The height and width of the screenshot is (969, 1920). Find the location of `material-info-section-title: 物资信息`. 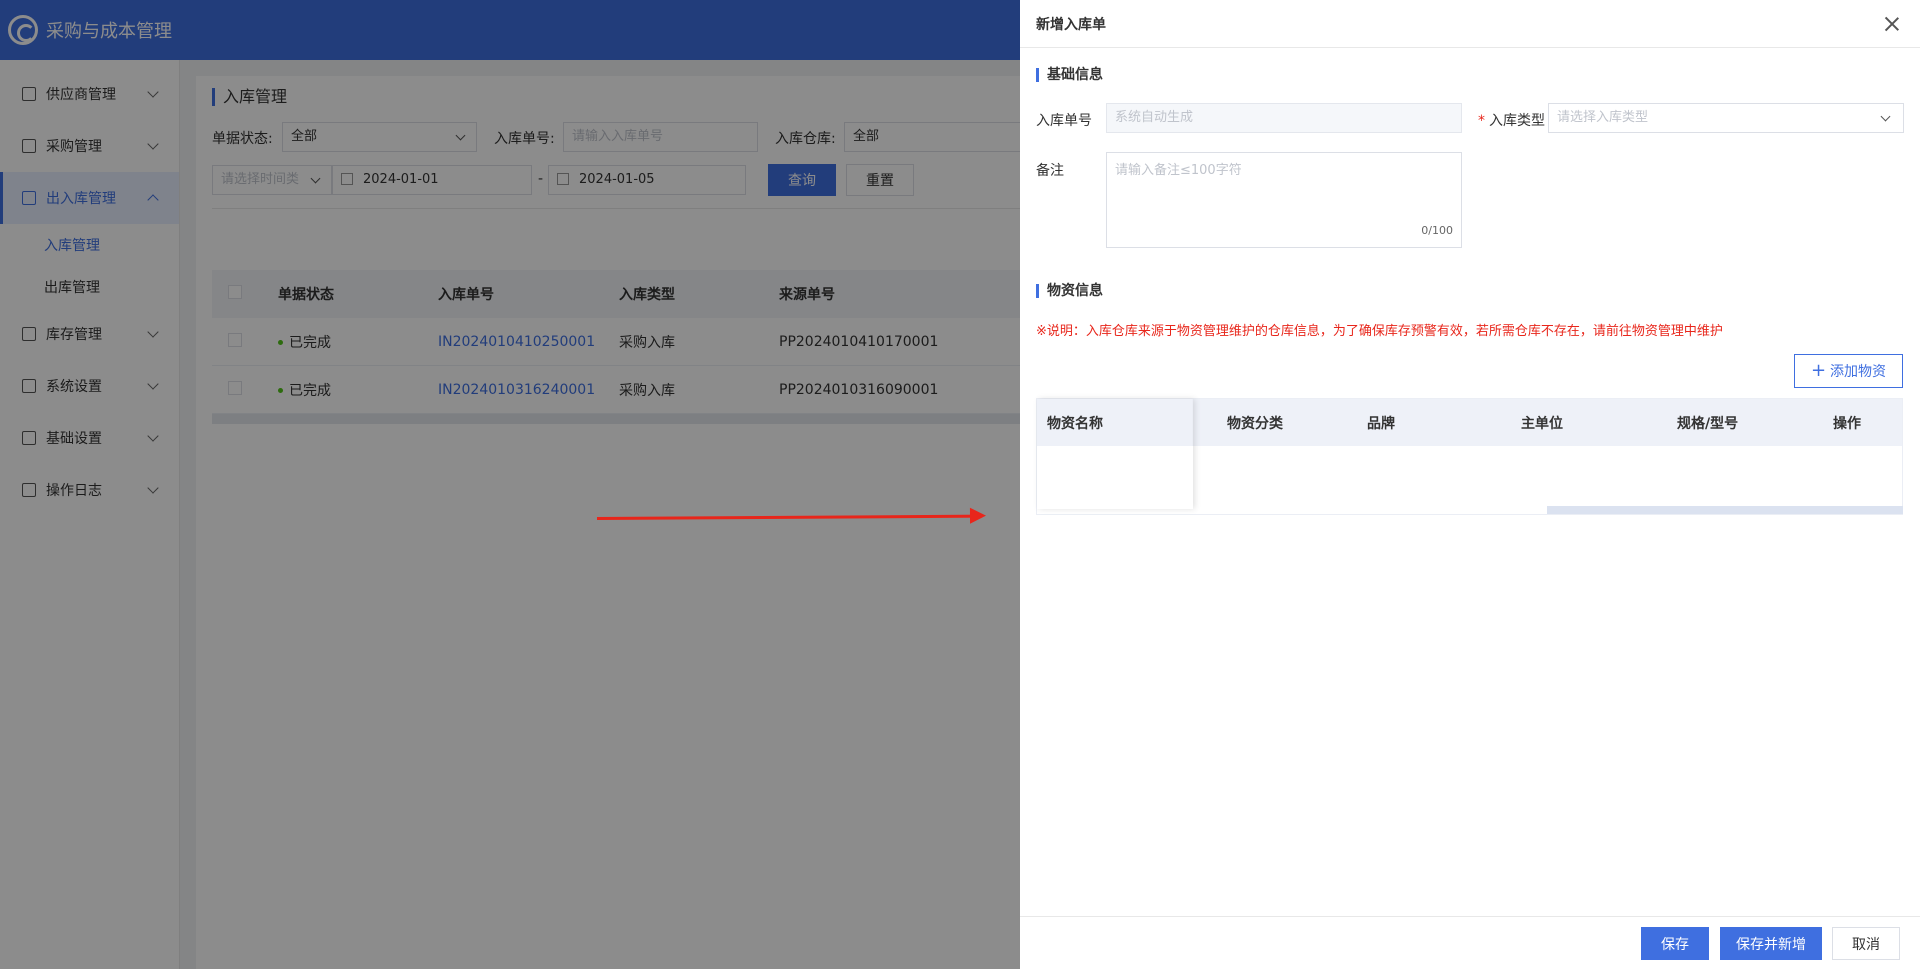

material-info-section-title: 物资信息 is located at coordinates (1069, 291).